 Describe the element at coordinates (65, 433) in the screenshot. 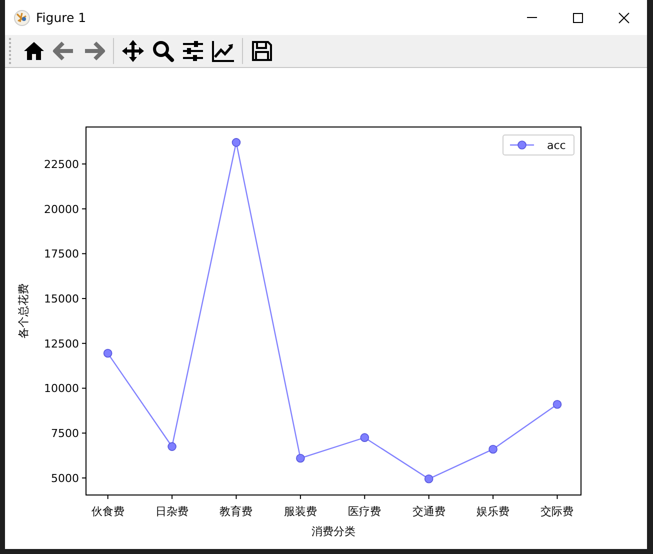

I see `y-tick-label: 7500` at that location.